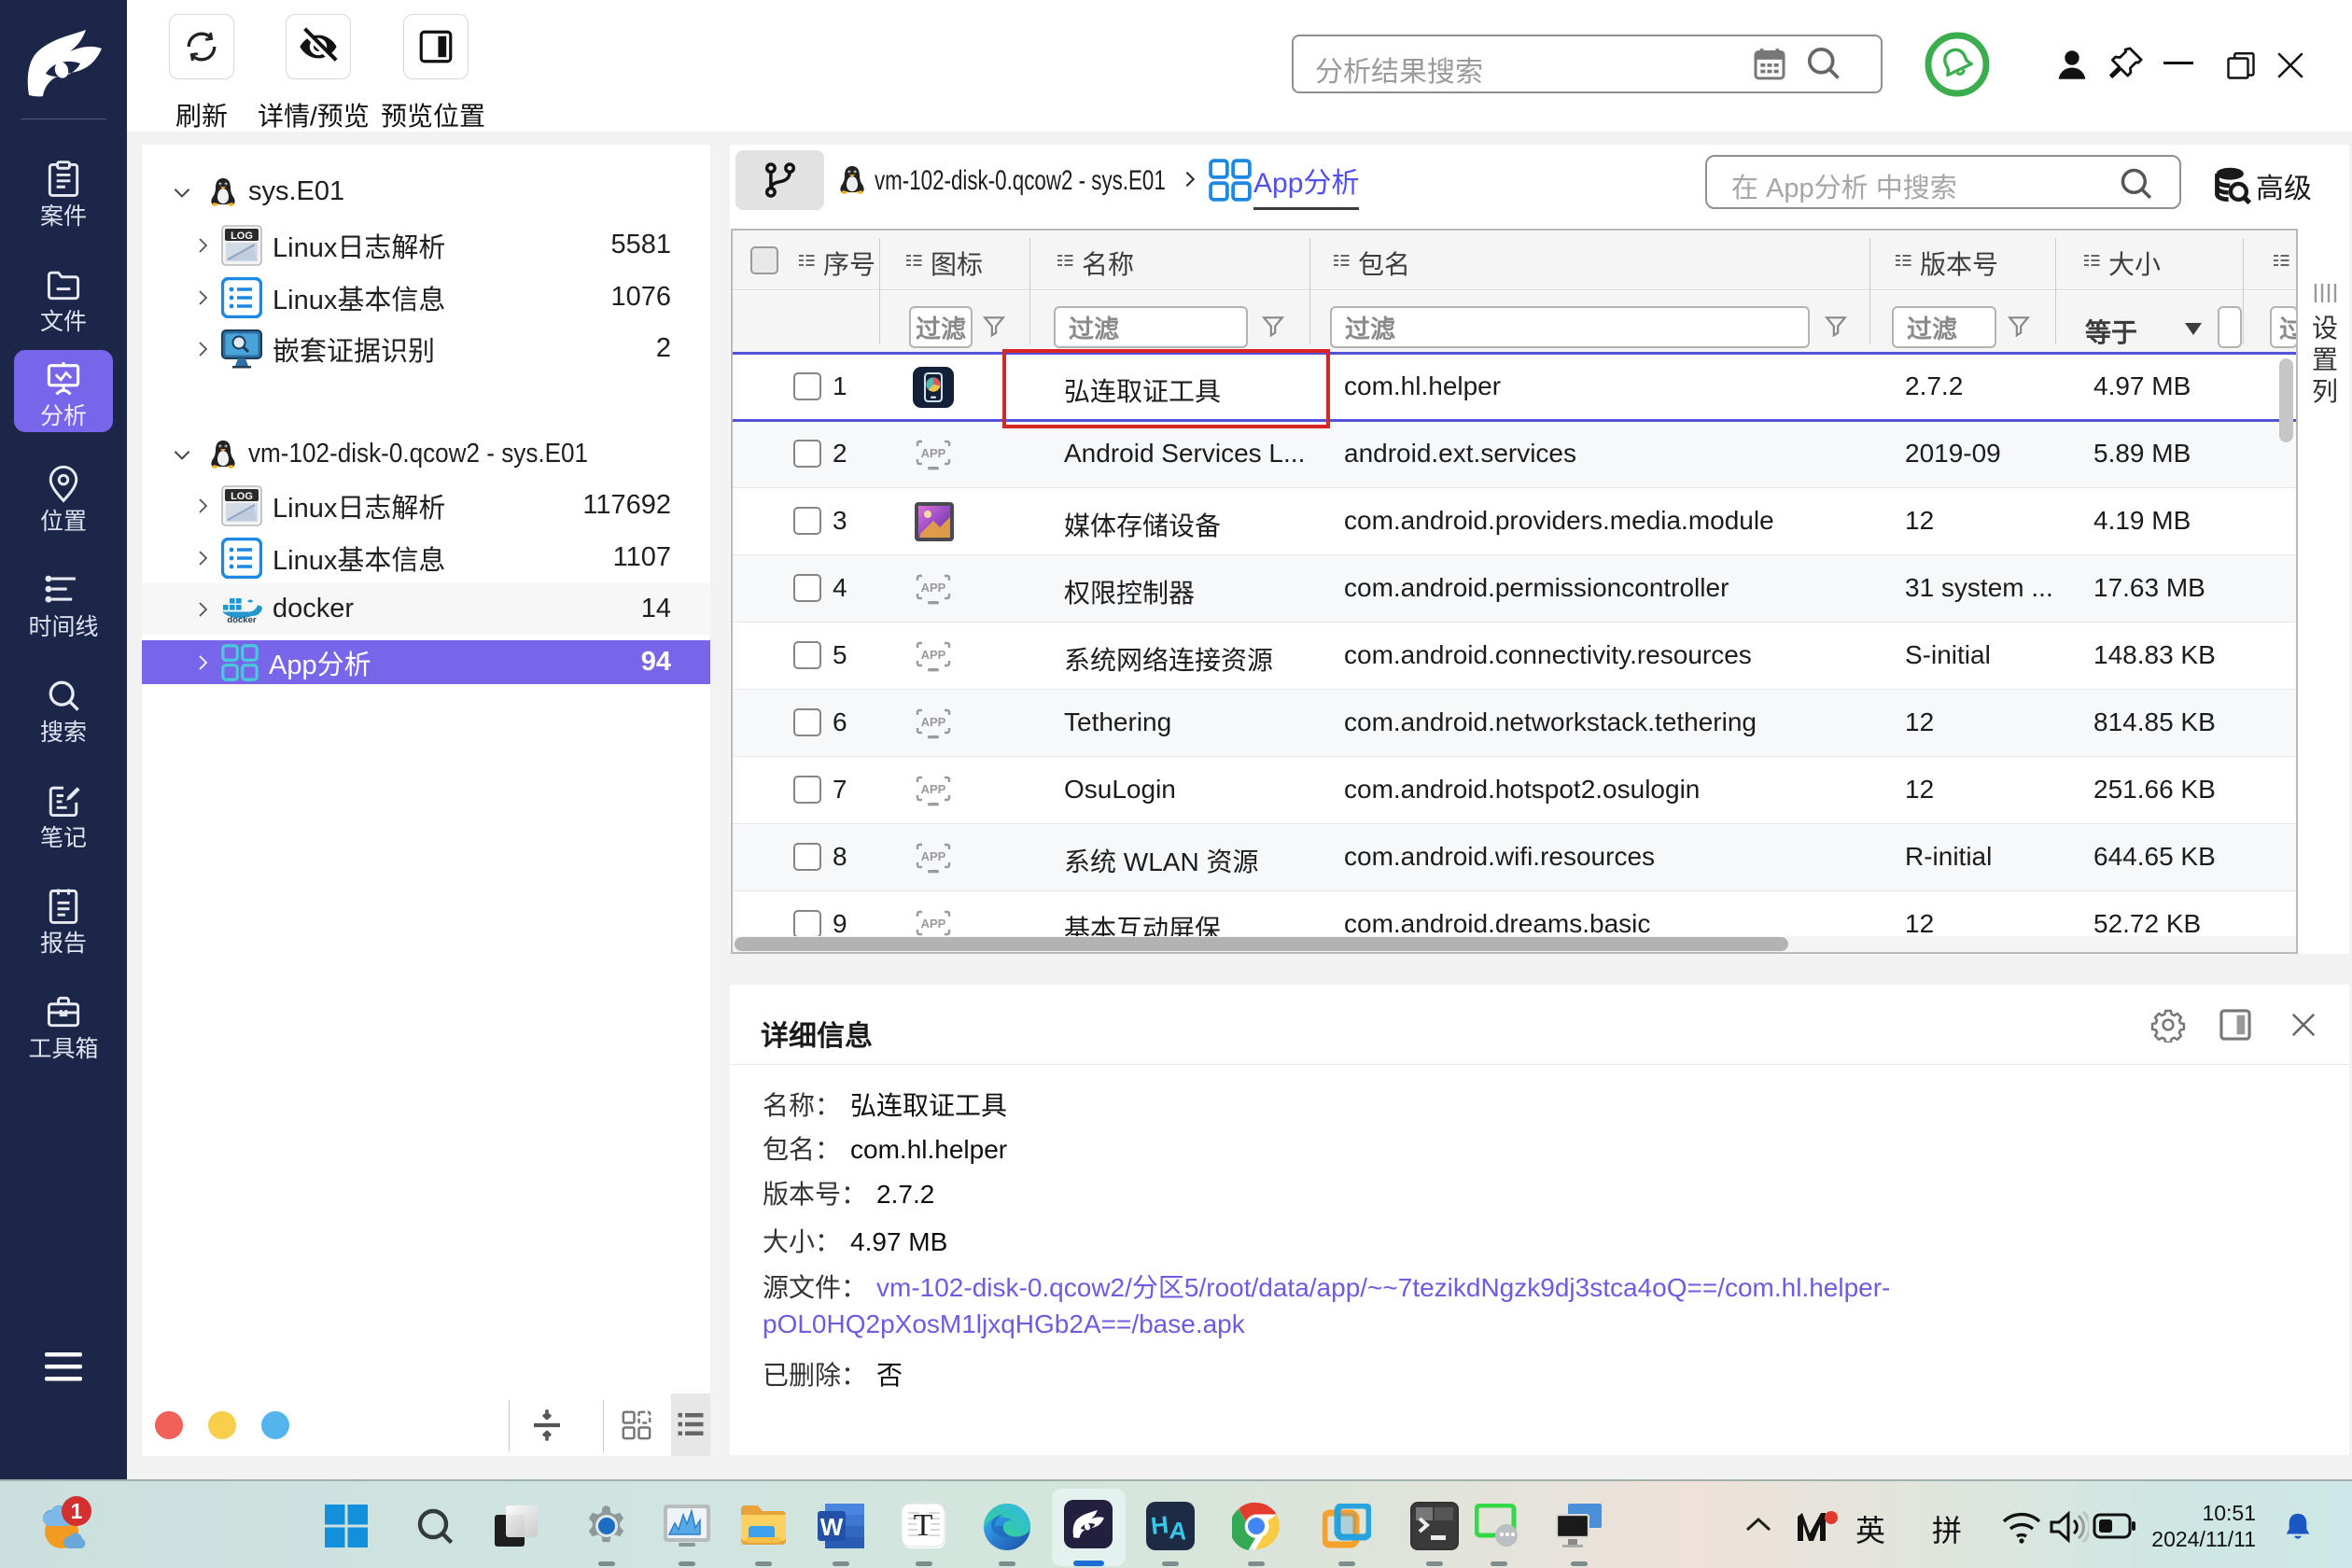  Describe the element at coordinates (832, 1527) in the screenshot. I see `svg-text: W` at that location.